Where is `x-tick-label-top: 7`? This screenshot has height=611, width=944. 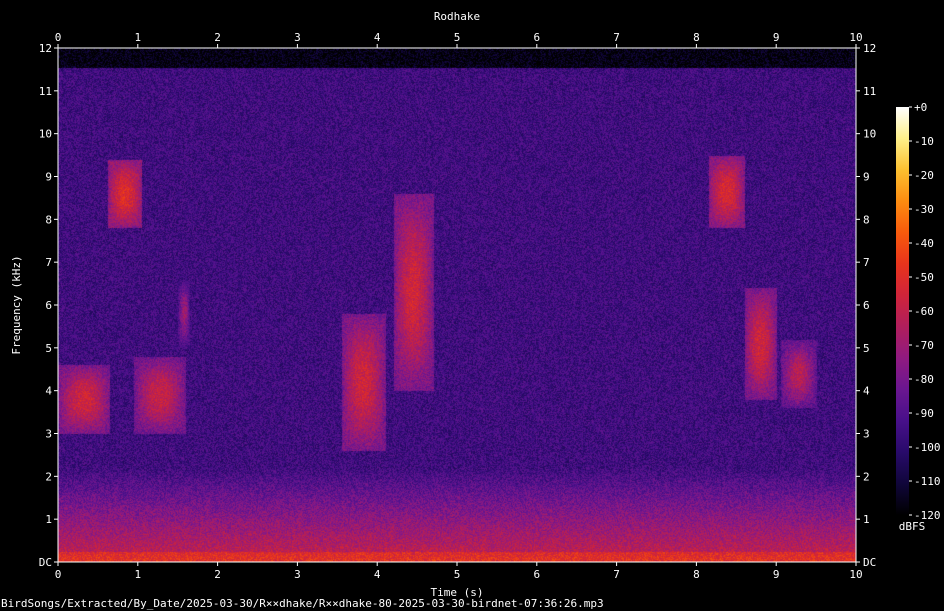 x-tick-label-top: 7 is located at coordinates (616, 37).